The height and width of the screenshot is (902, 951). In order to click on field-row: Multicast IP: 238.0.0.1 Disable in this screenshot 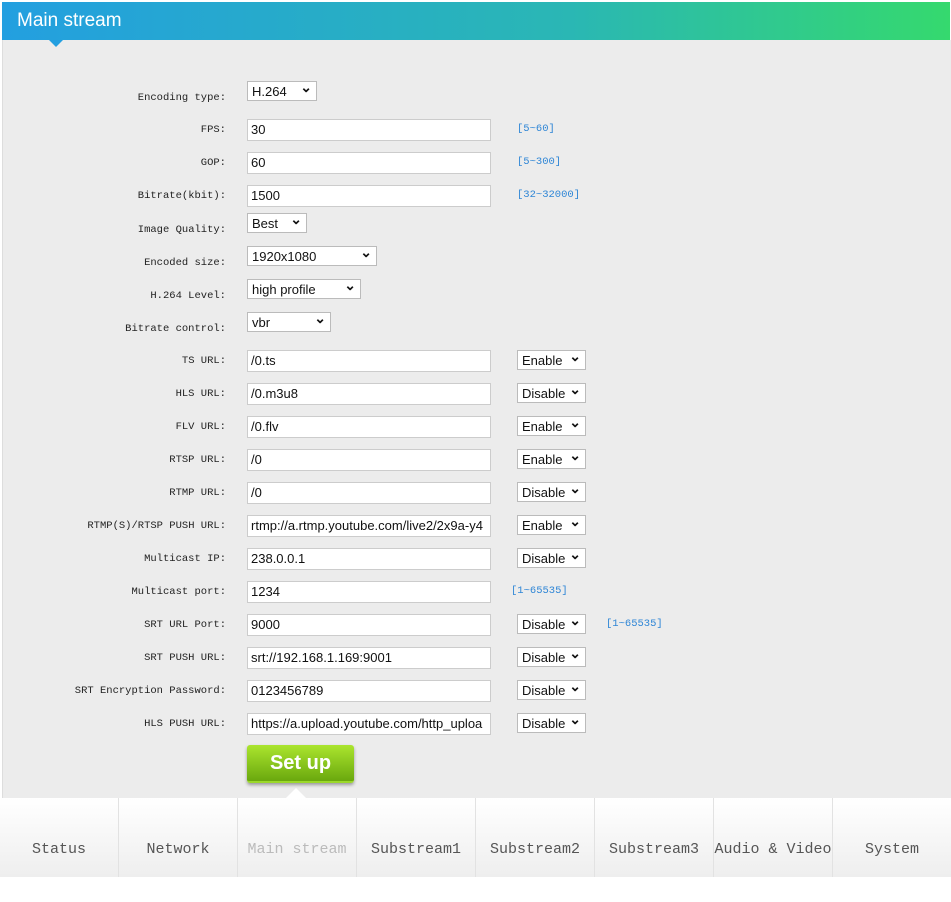, I will do `click(476, 557)`.